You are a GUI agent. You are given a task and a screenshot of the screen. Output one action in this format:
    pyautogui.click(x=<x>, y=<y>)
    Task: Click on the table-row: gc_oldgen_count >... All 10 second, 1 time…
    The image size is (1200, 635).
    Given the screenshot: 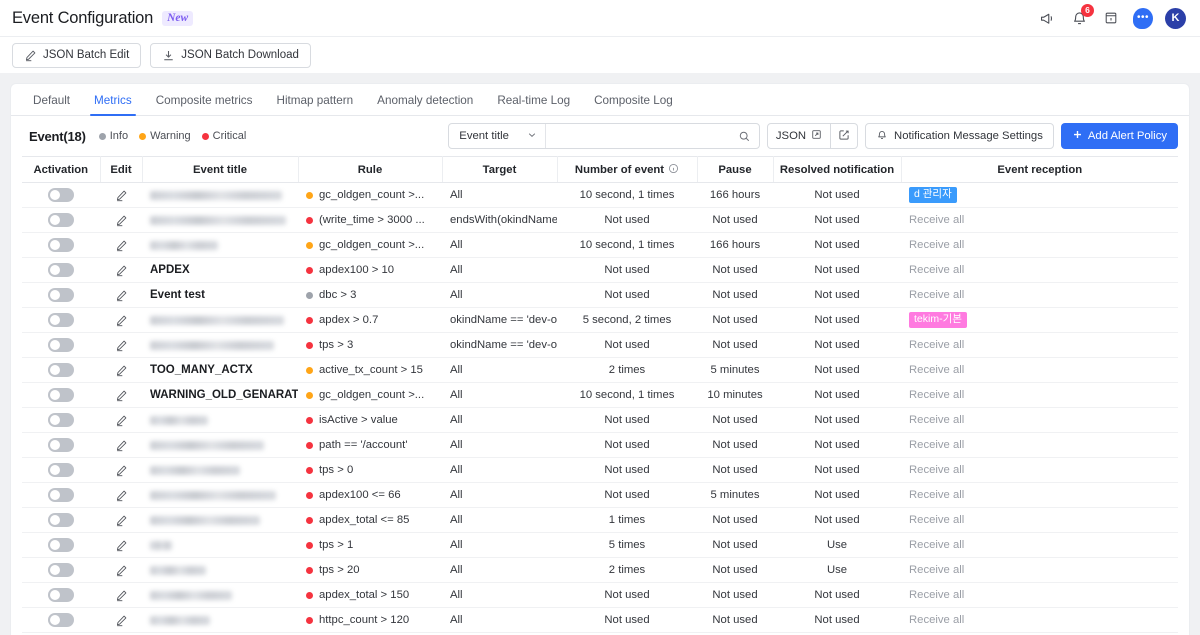 What is the action you would take?
    pyautogui.click(x=600, y=245)
    